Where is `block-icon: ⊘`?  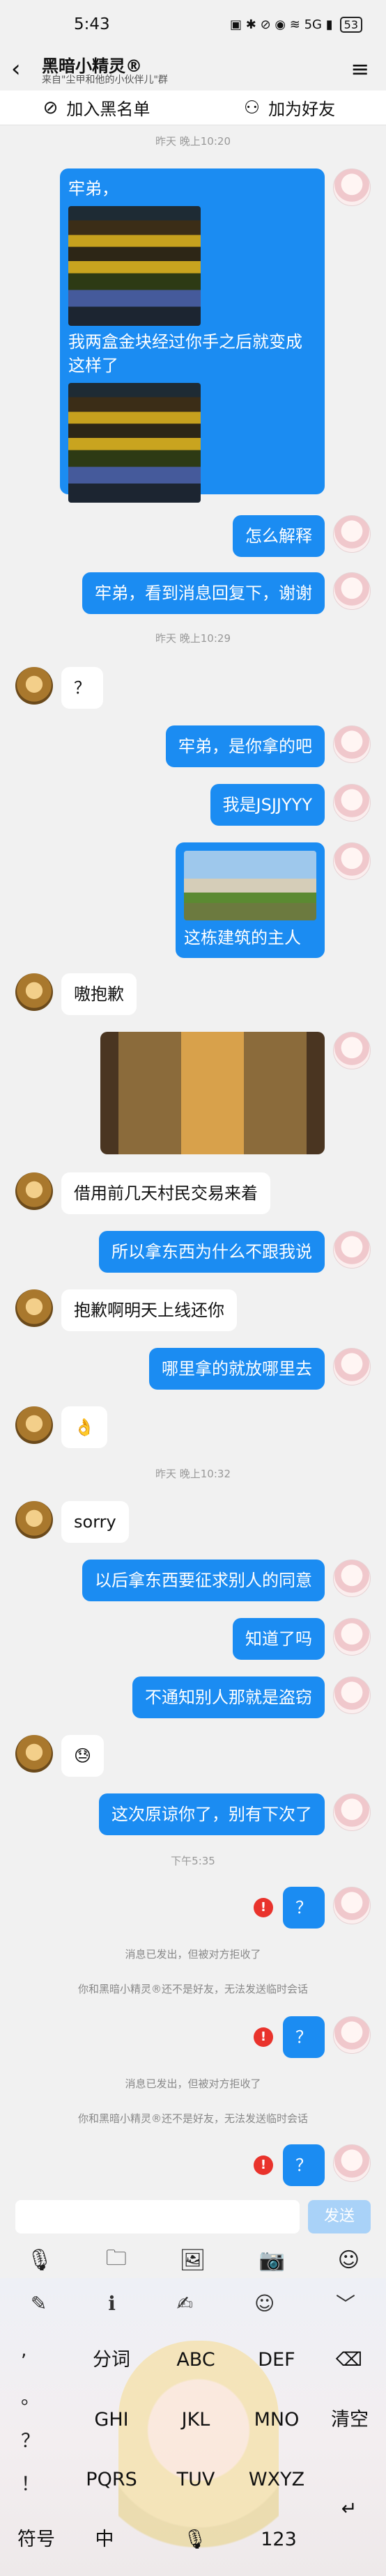 block-icon: ⊘ is located at coordinates (51, 107).